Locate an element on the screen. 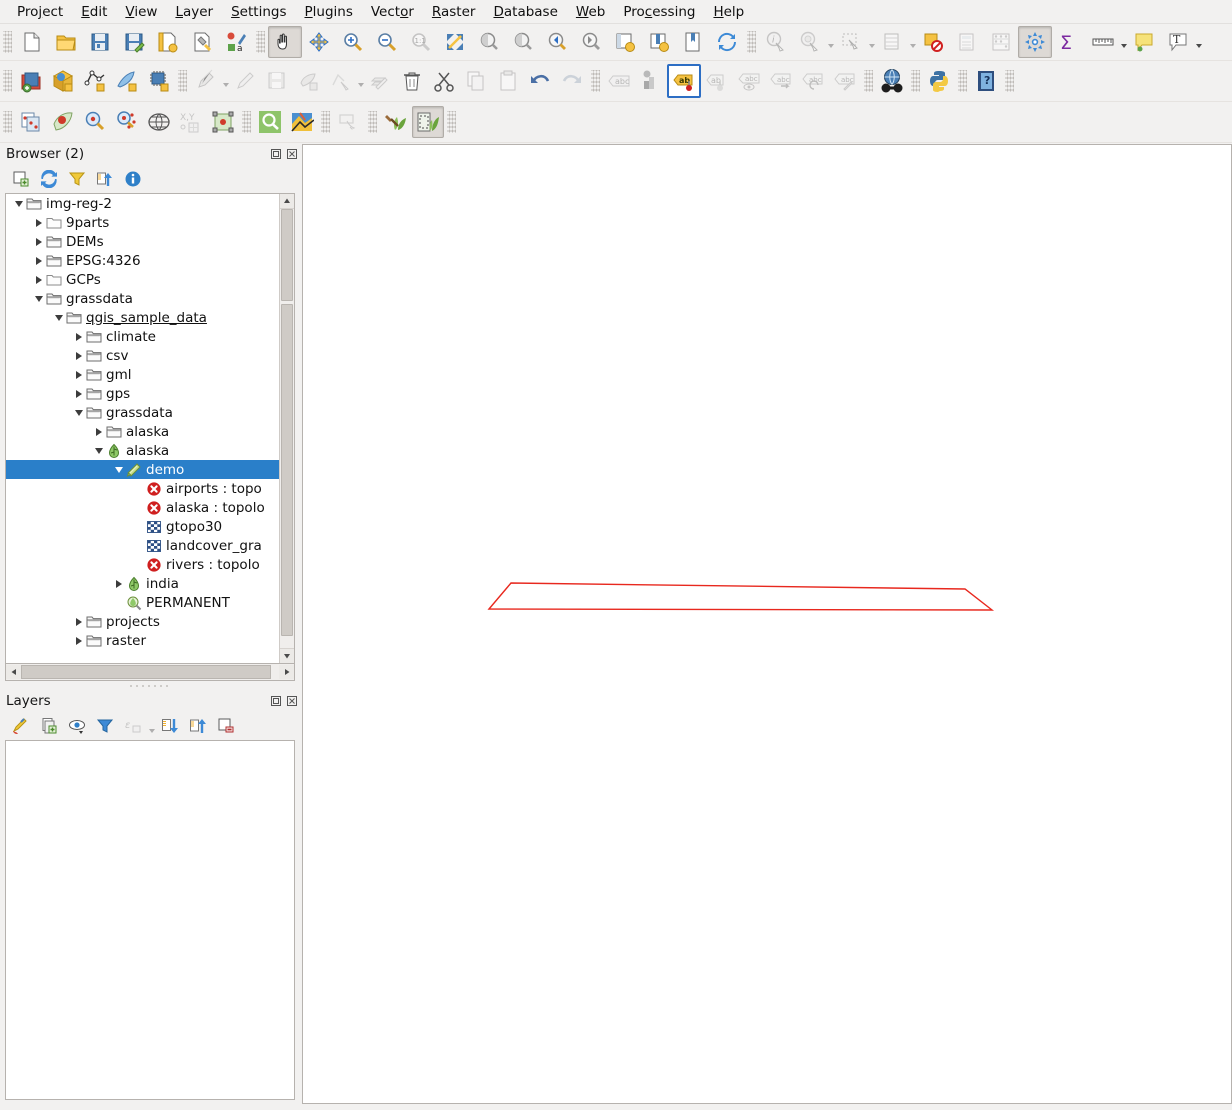  menu-item-raster: Raster is located at coordinates (454, 12).